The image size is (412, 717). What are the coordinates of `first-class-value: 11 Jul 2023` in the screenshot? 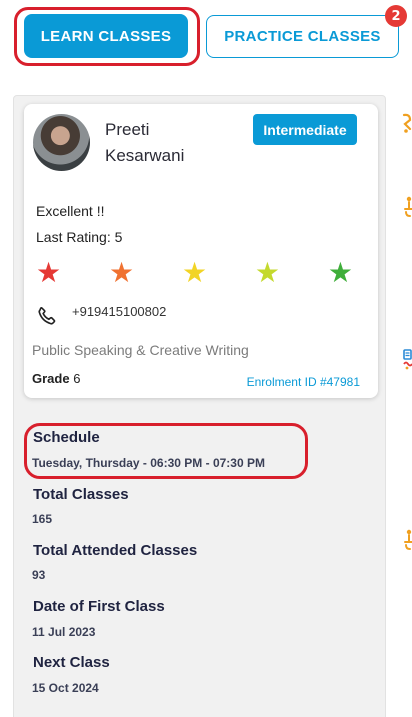 It's located at (64, 632).